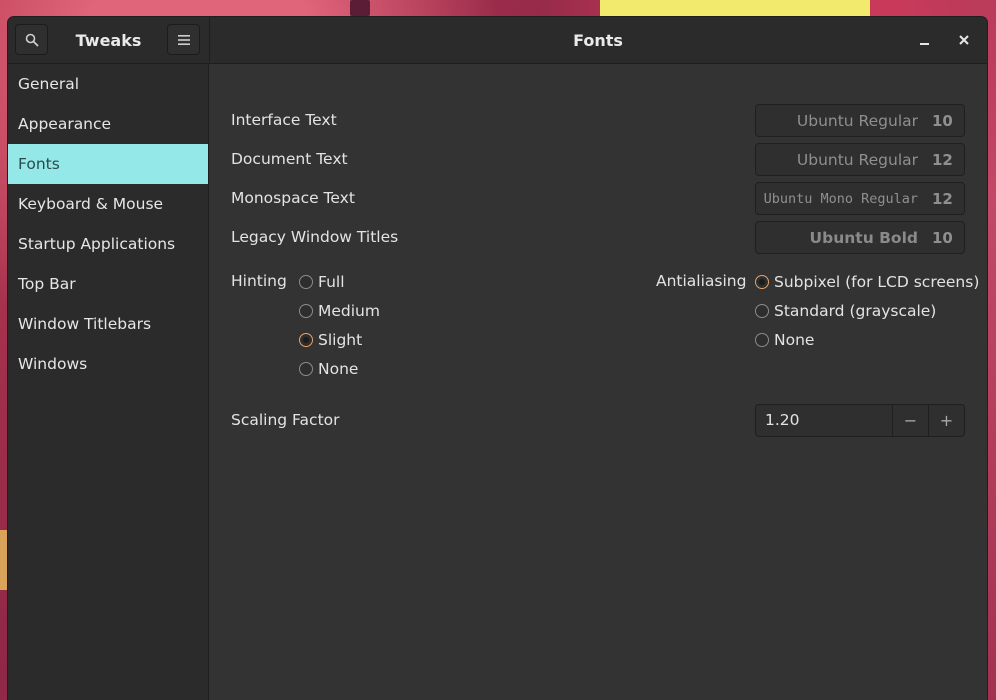 The width and height of the screenshot is (996, 700). Describe the element at coordinates (349, 311) in the screenshot. I see `radio-label: Medium` at that location.